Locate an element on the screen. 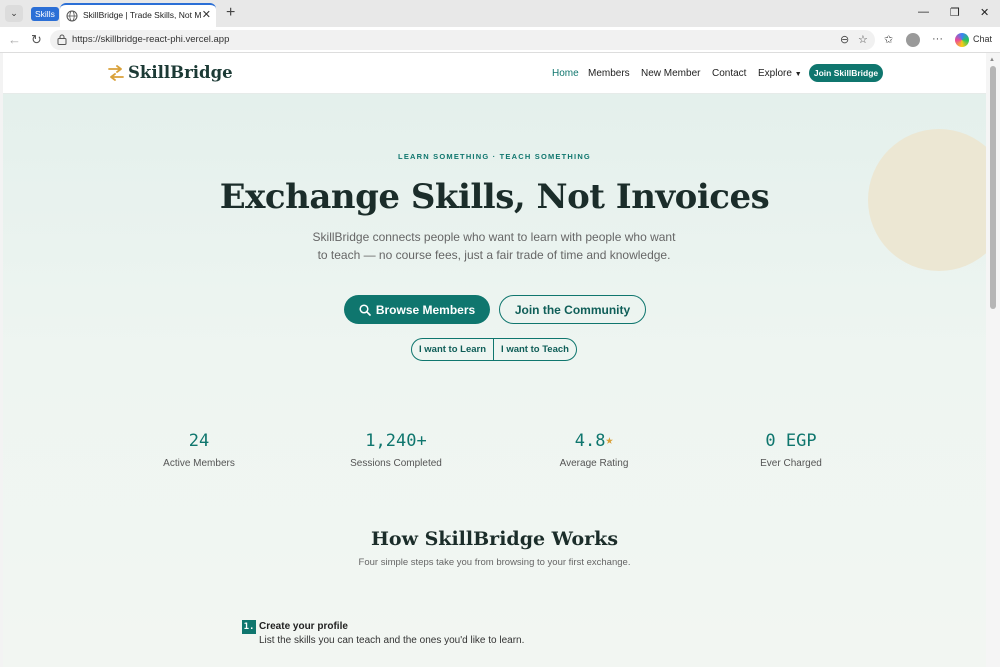  nav-link-new-member: New Member is located at coordinates (670, 73).